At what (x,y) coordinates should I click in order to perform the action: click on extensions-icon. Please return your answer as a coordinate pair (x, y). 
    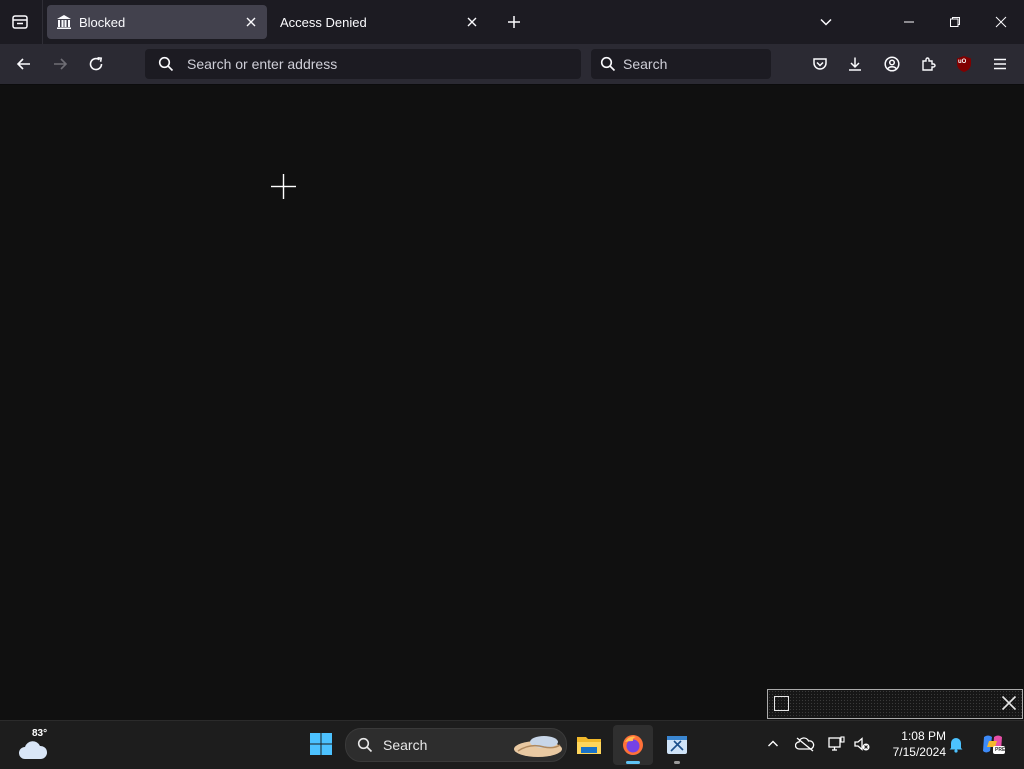
    Looking at the image, I should click on (929, 64).